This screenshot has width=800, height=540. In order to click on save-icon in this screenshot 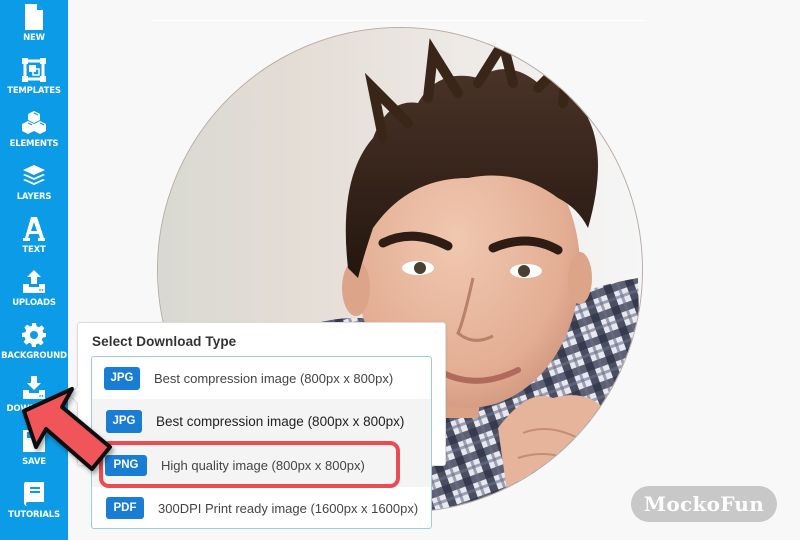, I will do `click(34, 441)`.